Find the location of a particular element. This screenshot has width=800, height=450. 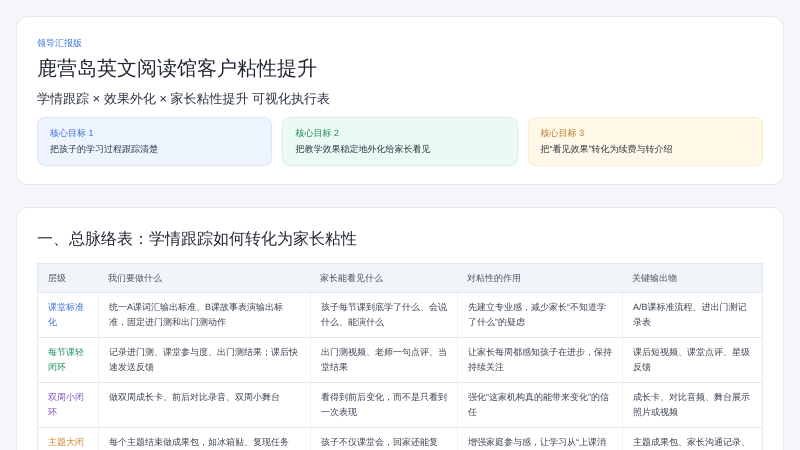

table-cell: 增强家庭参与感，让学习从“上课消 is located at coordinates (537, 442).